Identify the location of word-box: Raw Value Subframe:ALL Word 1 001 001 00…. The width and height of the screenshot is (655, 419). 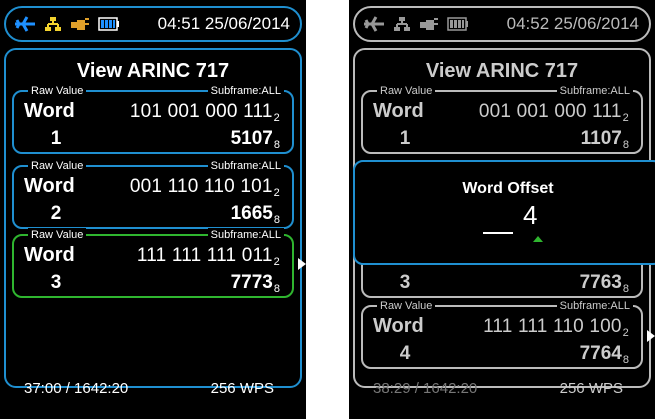
(502, 119).